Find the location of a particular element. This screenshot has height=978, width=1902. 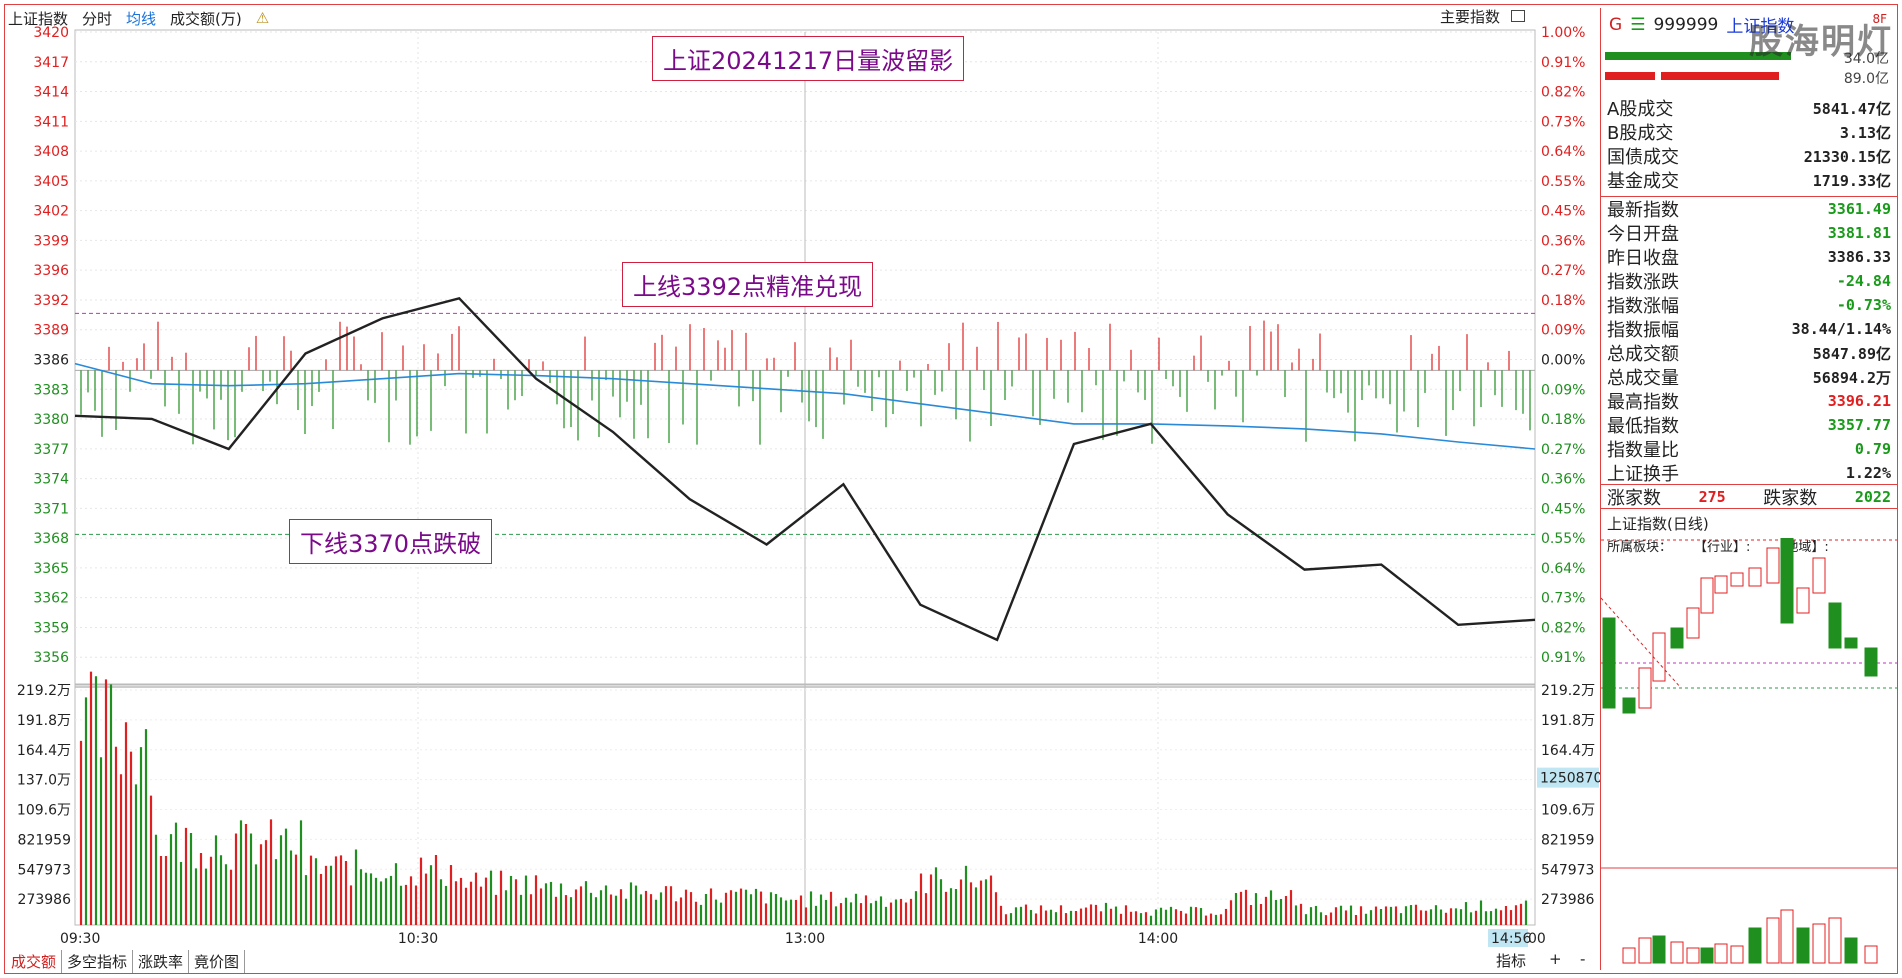

breadth-row: 涨家数 275 跌家数 2022 is located at coordinates (1749, 496).